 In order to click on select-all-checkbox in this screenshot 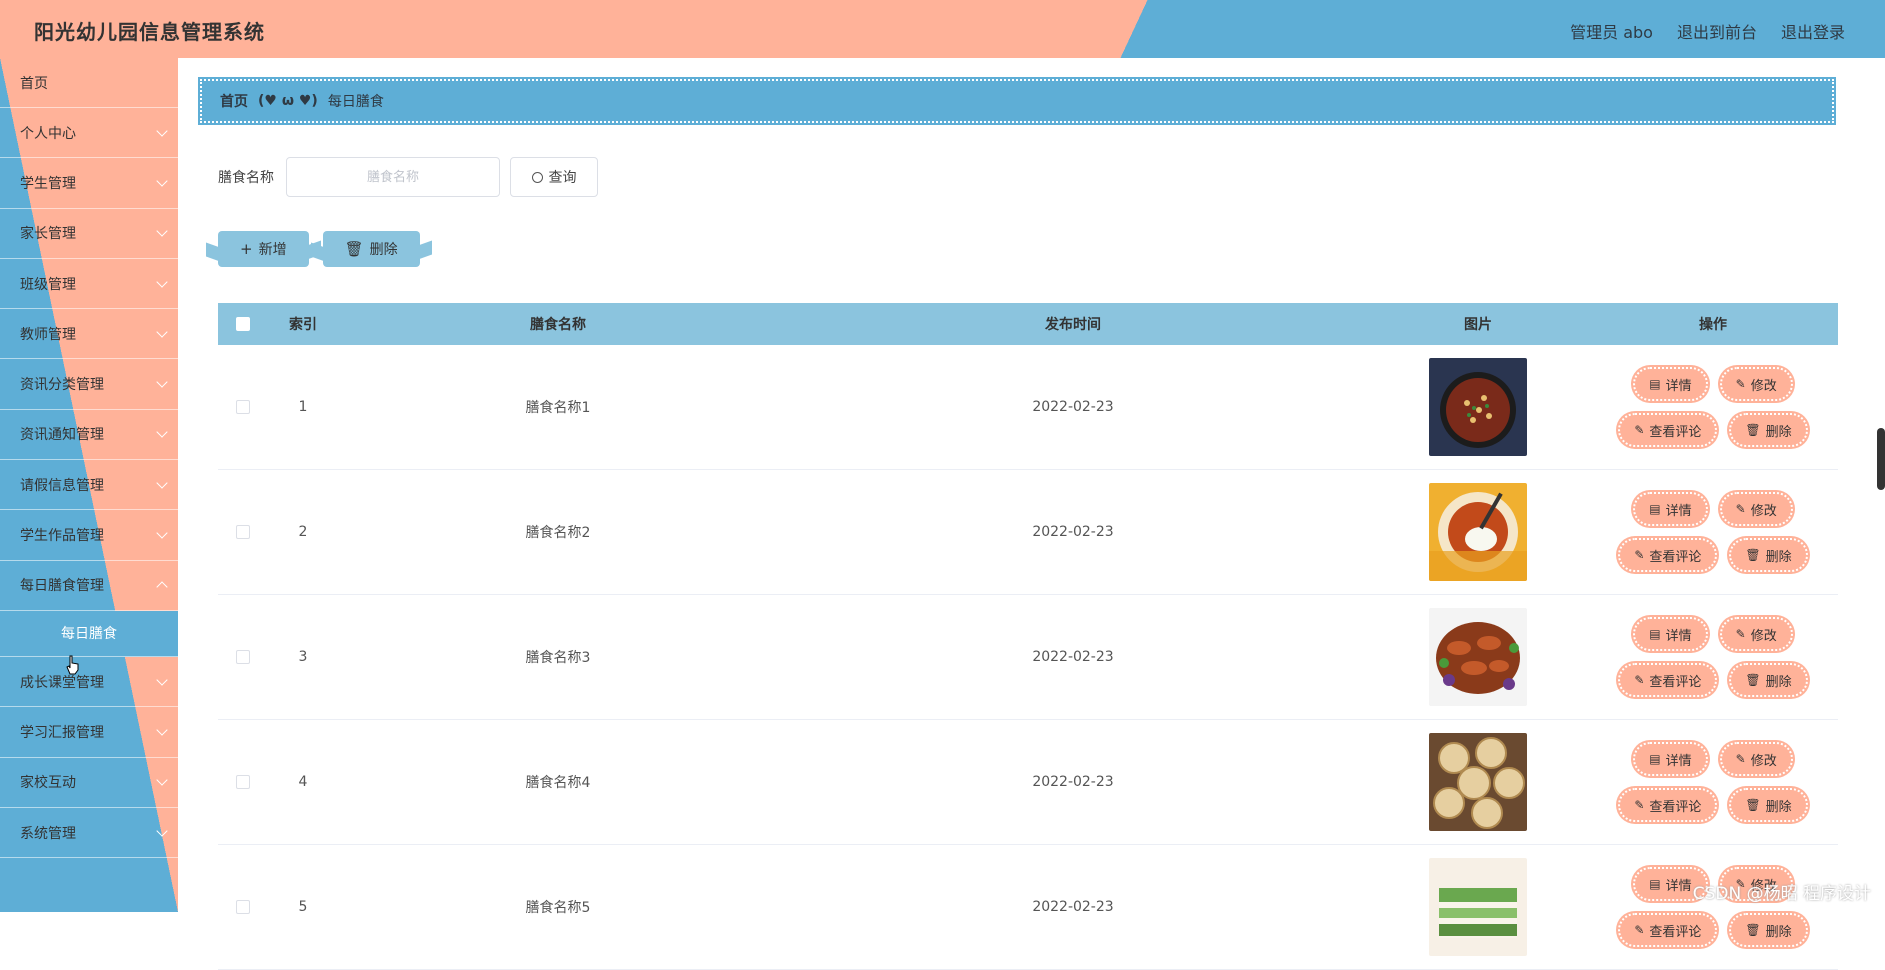, I will do `click(243, 324)`.